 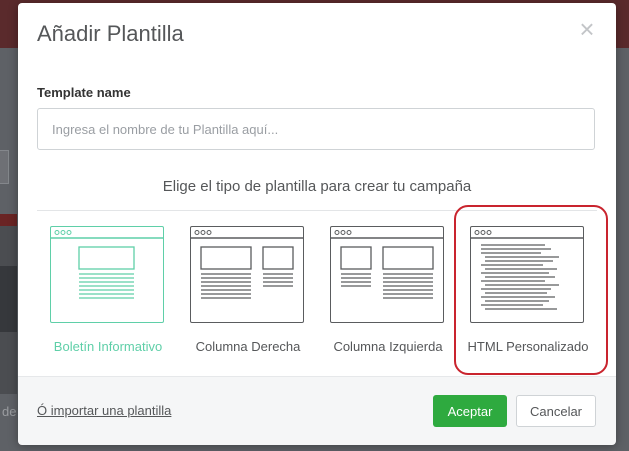 I want to click on template-type-label: Boletín Informativo, so click(x=108, y=346).